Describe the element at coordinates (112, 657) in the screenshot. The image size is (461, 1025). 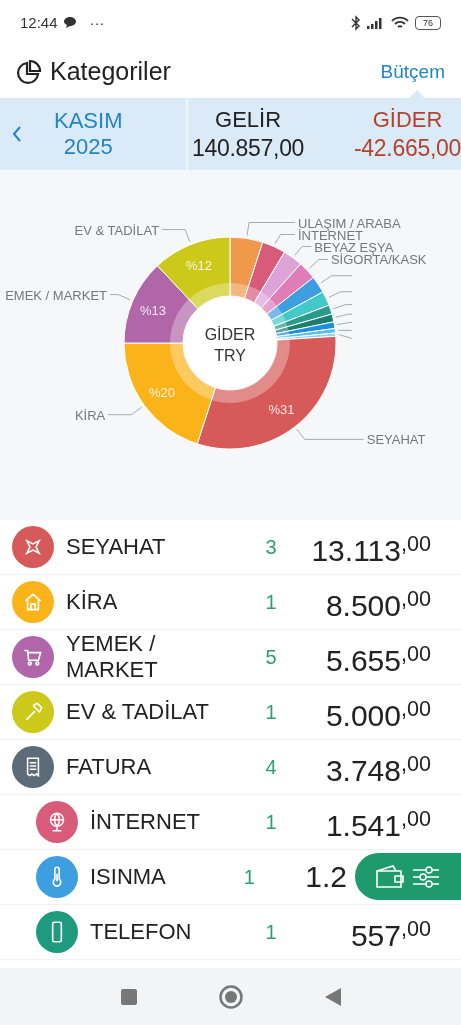
I see `category-name: YEMEK / MARKET` at that location.